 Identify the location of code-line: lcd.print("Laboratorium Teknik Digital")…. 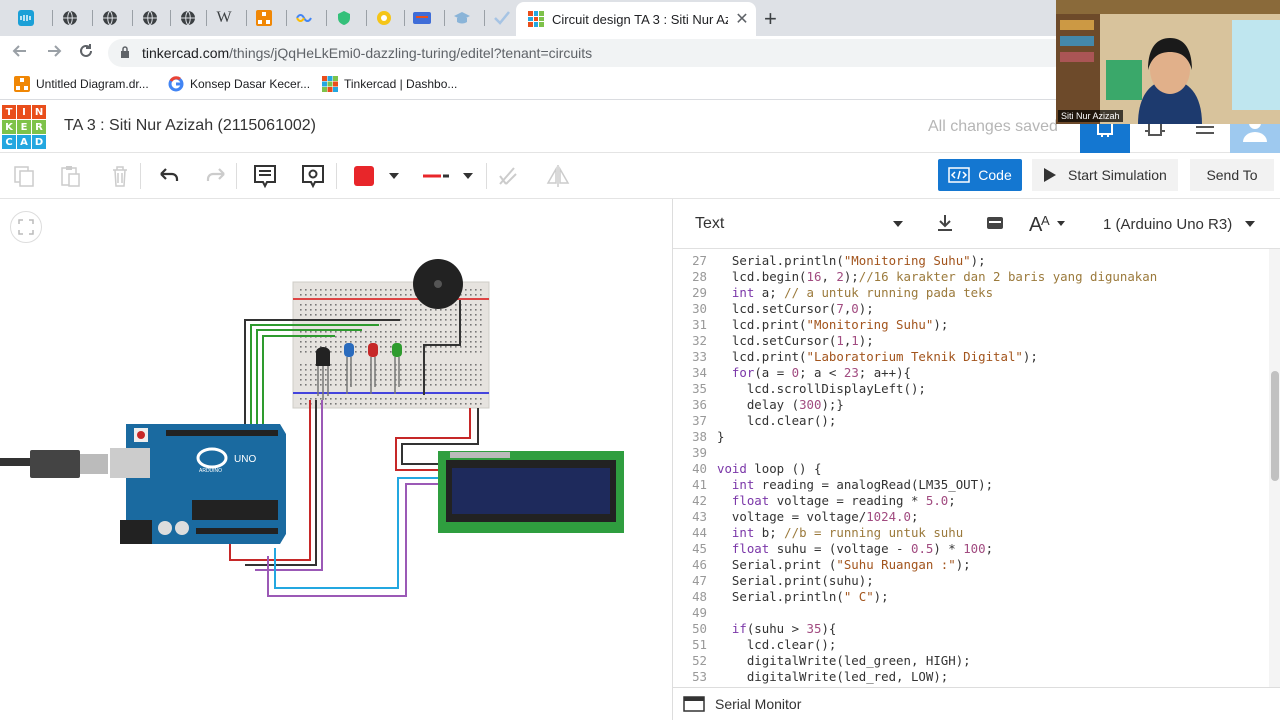
(877, 356).